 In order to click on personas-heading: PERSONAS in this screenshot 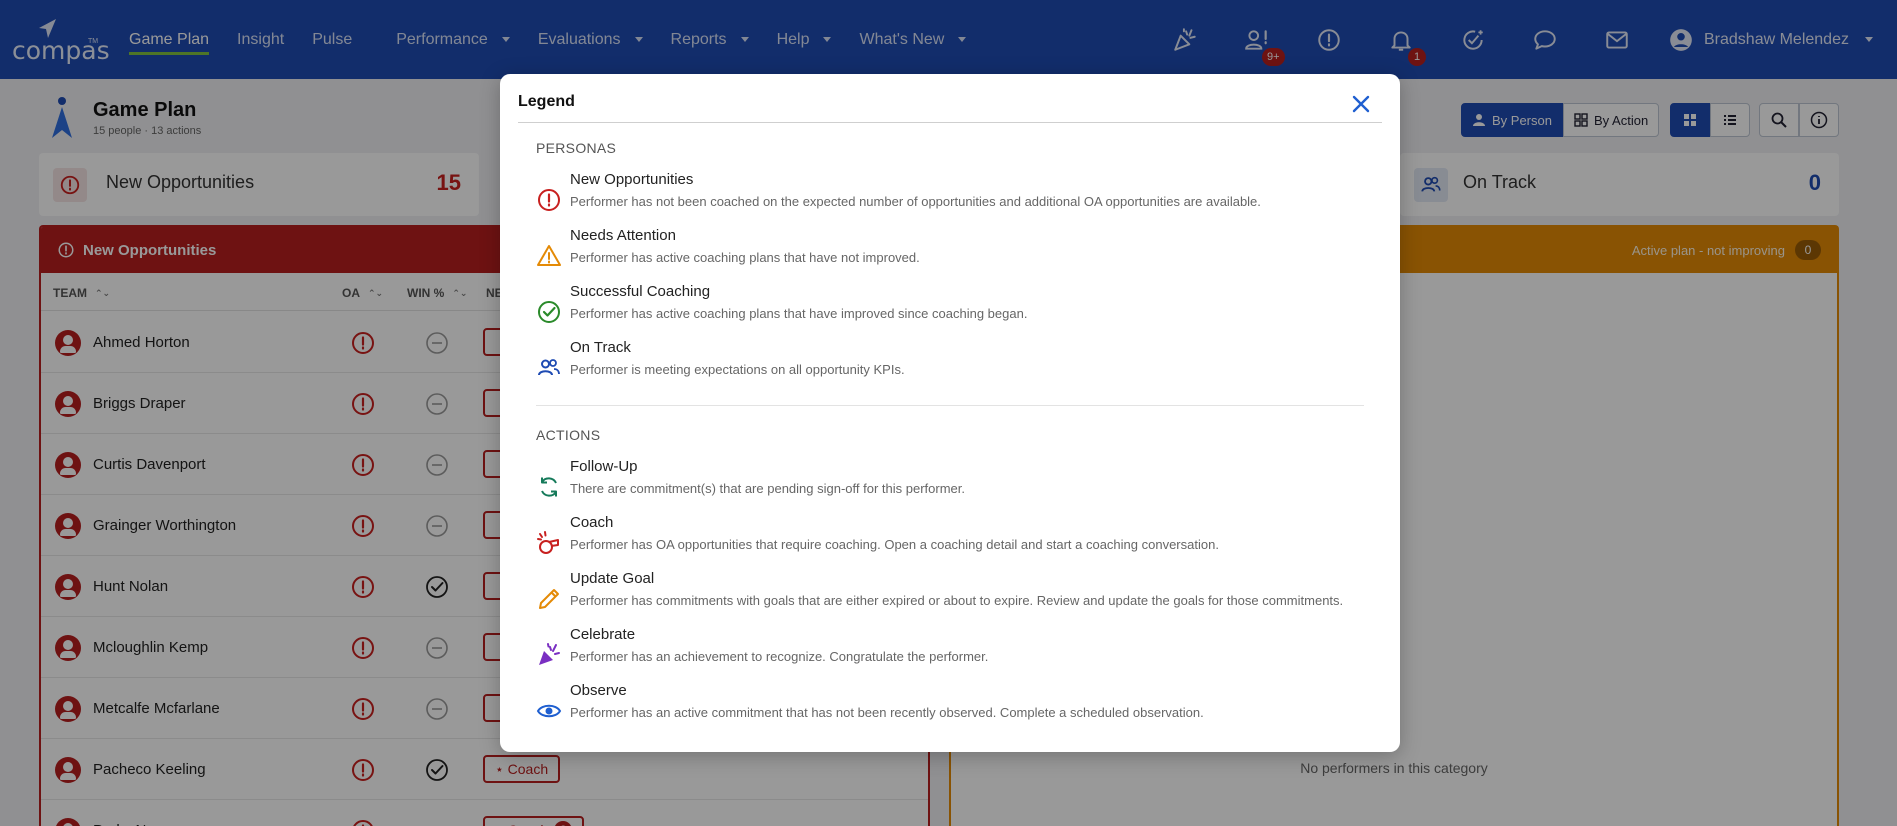, I will do `click(576, 148)`.